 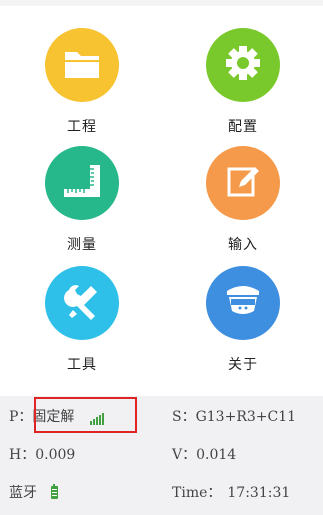 I want to click on tools-icon-circle, so click(x=82, y=303).